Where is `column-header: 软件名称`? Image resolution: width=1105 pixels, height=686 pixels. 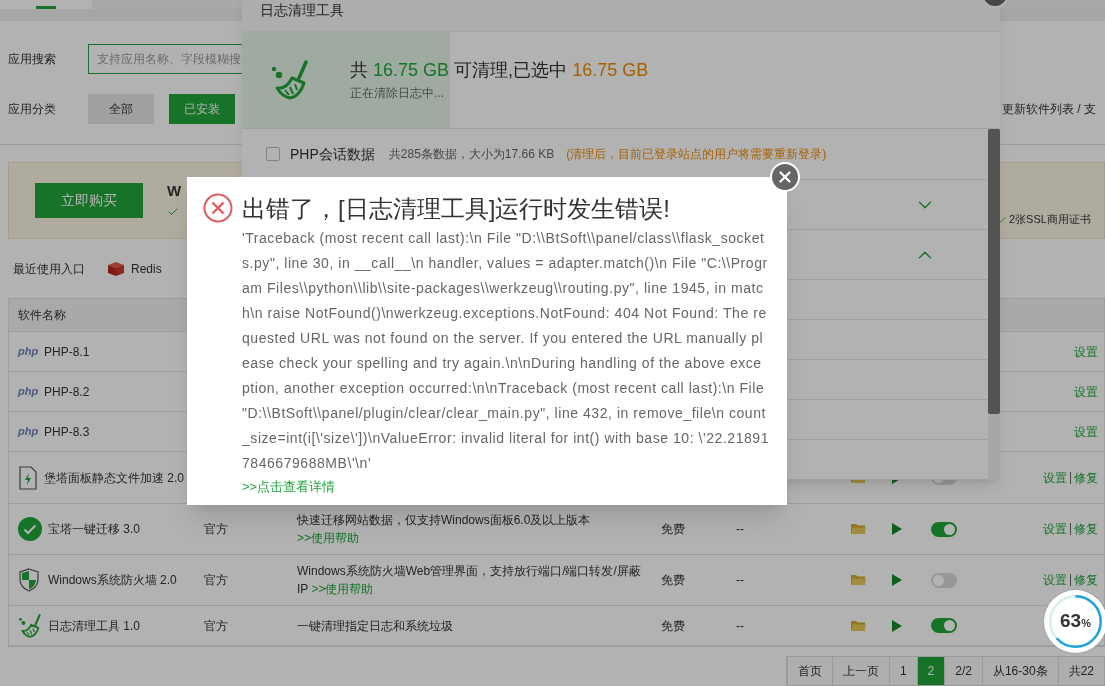
column-header: 软件名称 is located at coordinates (42, 315).